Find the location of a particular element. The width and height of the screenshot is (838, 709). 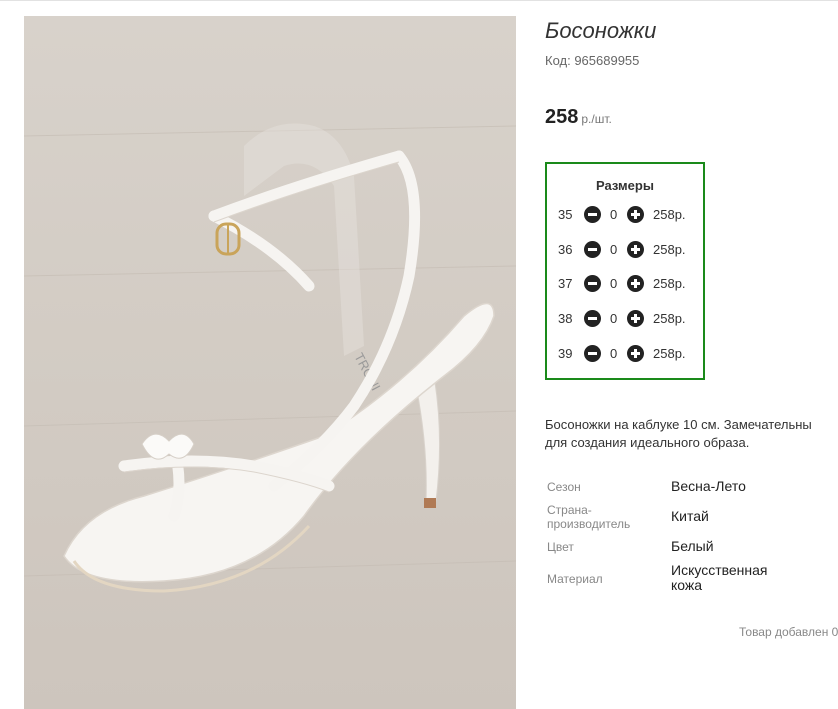

property-label-material: Материал is located at coordinates (575, 579).